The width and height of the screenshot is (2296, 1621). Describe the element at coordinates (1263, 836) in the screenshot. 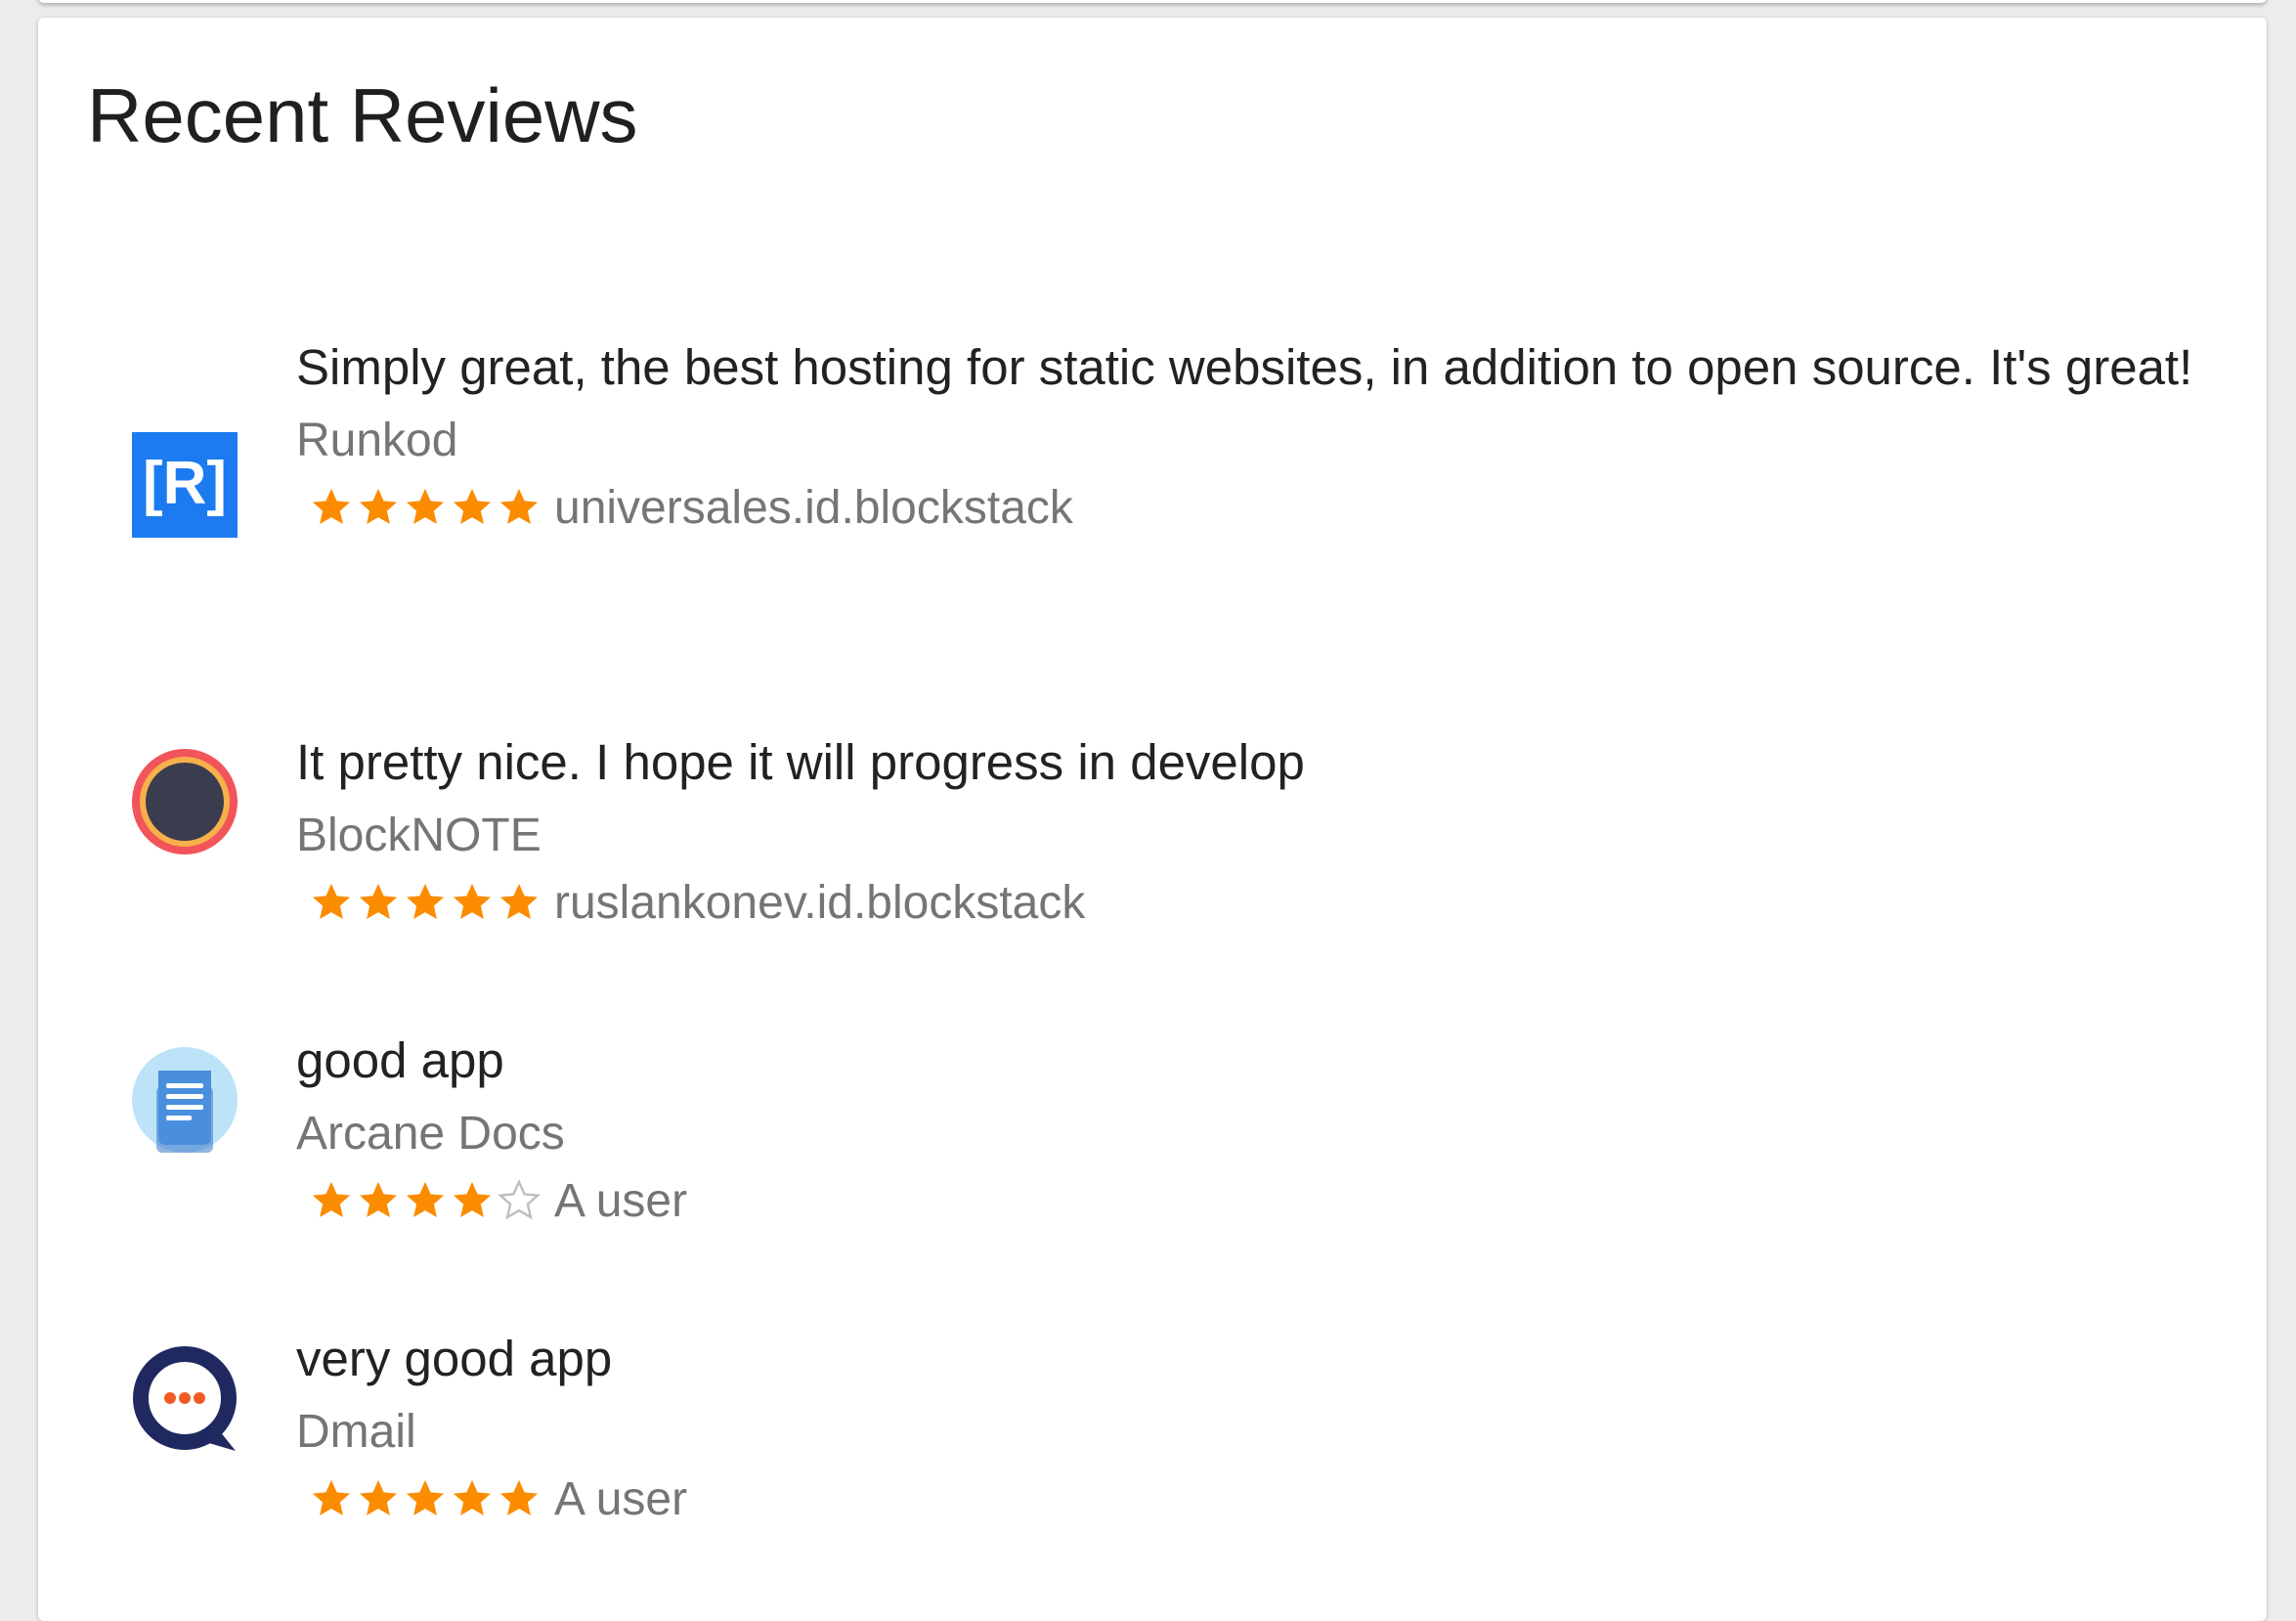

I see `review-app-name: BlockNOTE` at that location.